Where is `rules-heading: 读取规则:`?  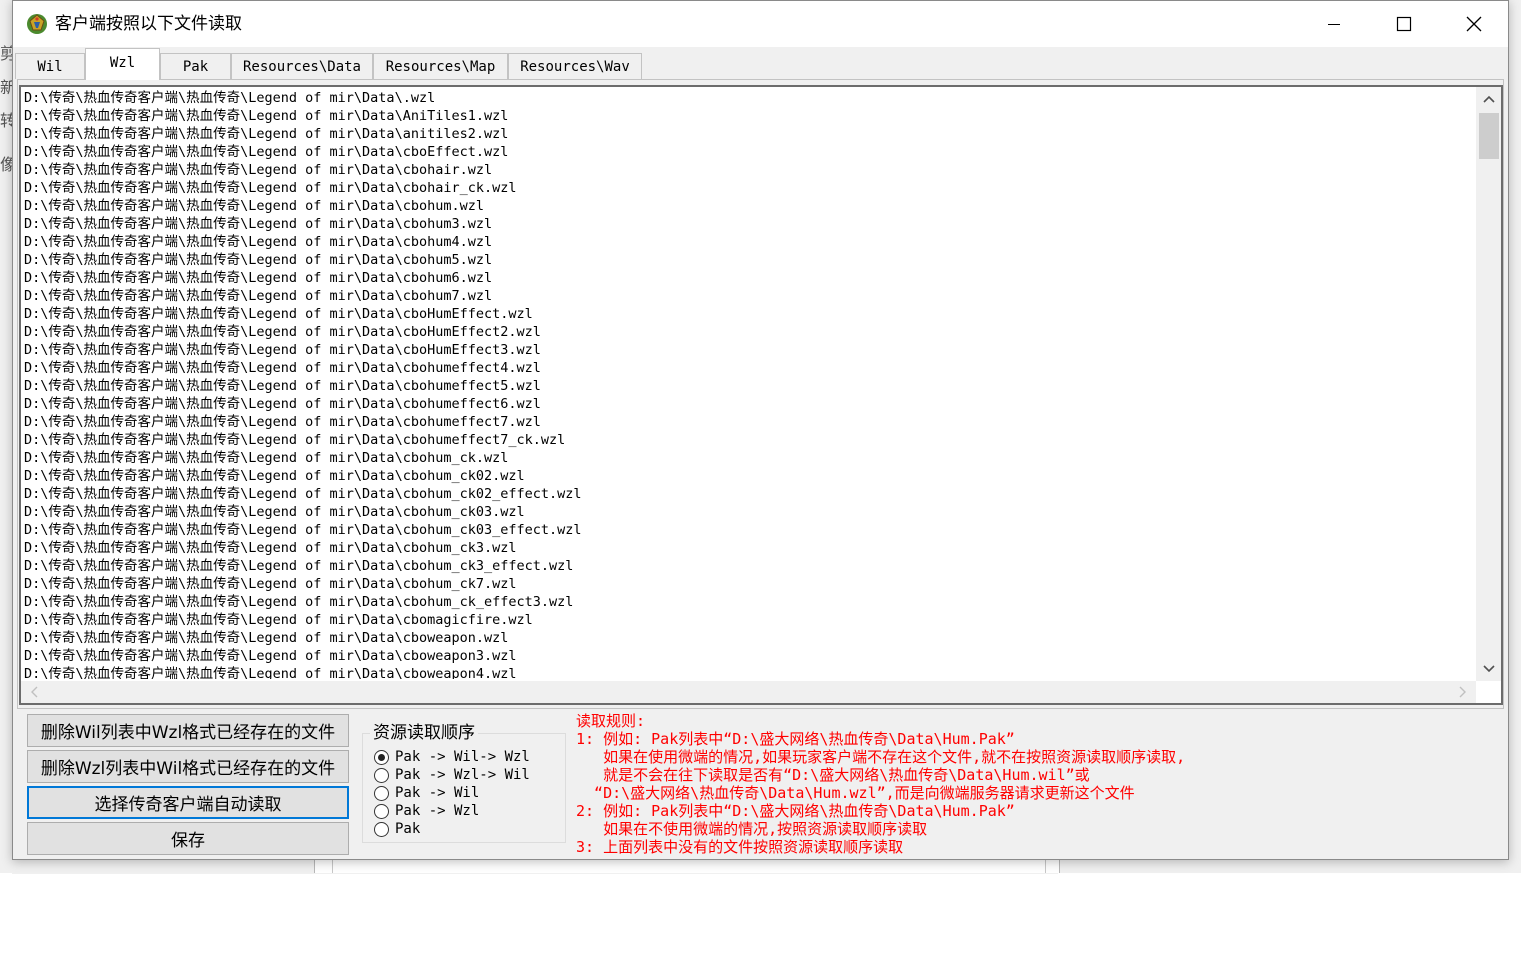 rules-heading: 读取规则: is located at coordinates (611, 721).